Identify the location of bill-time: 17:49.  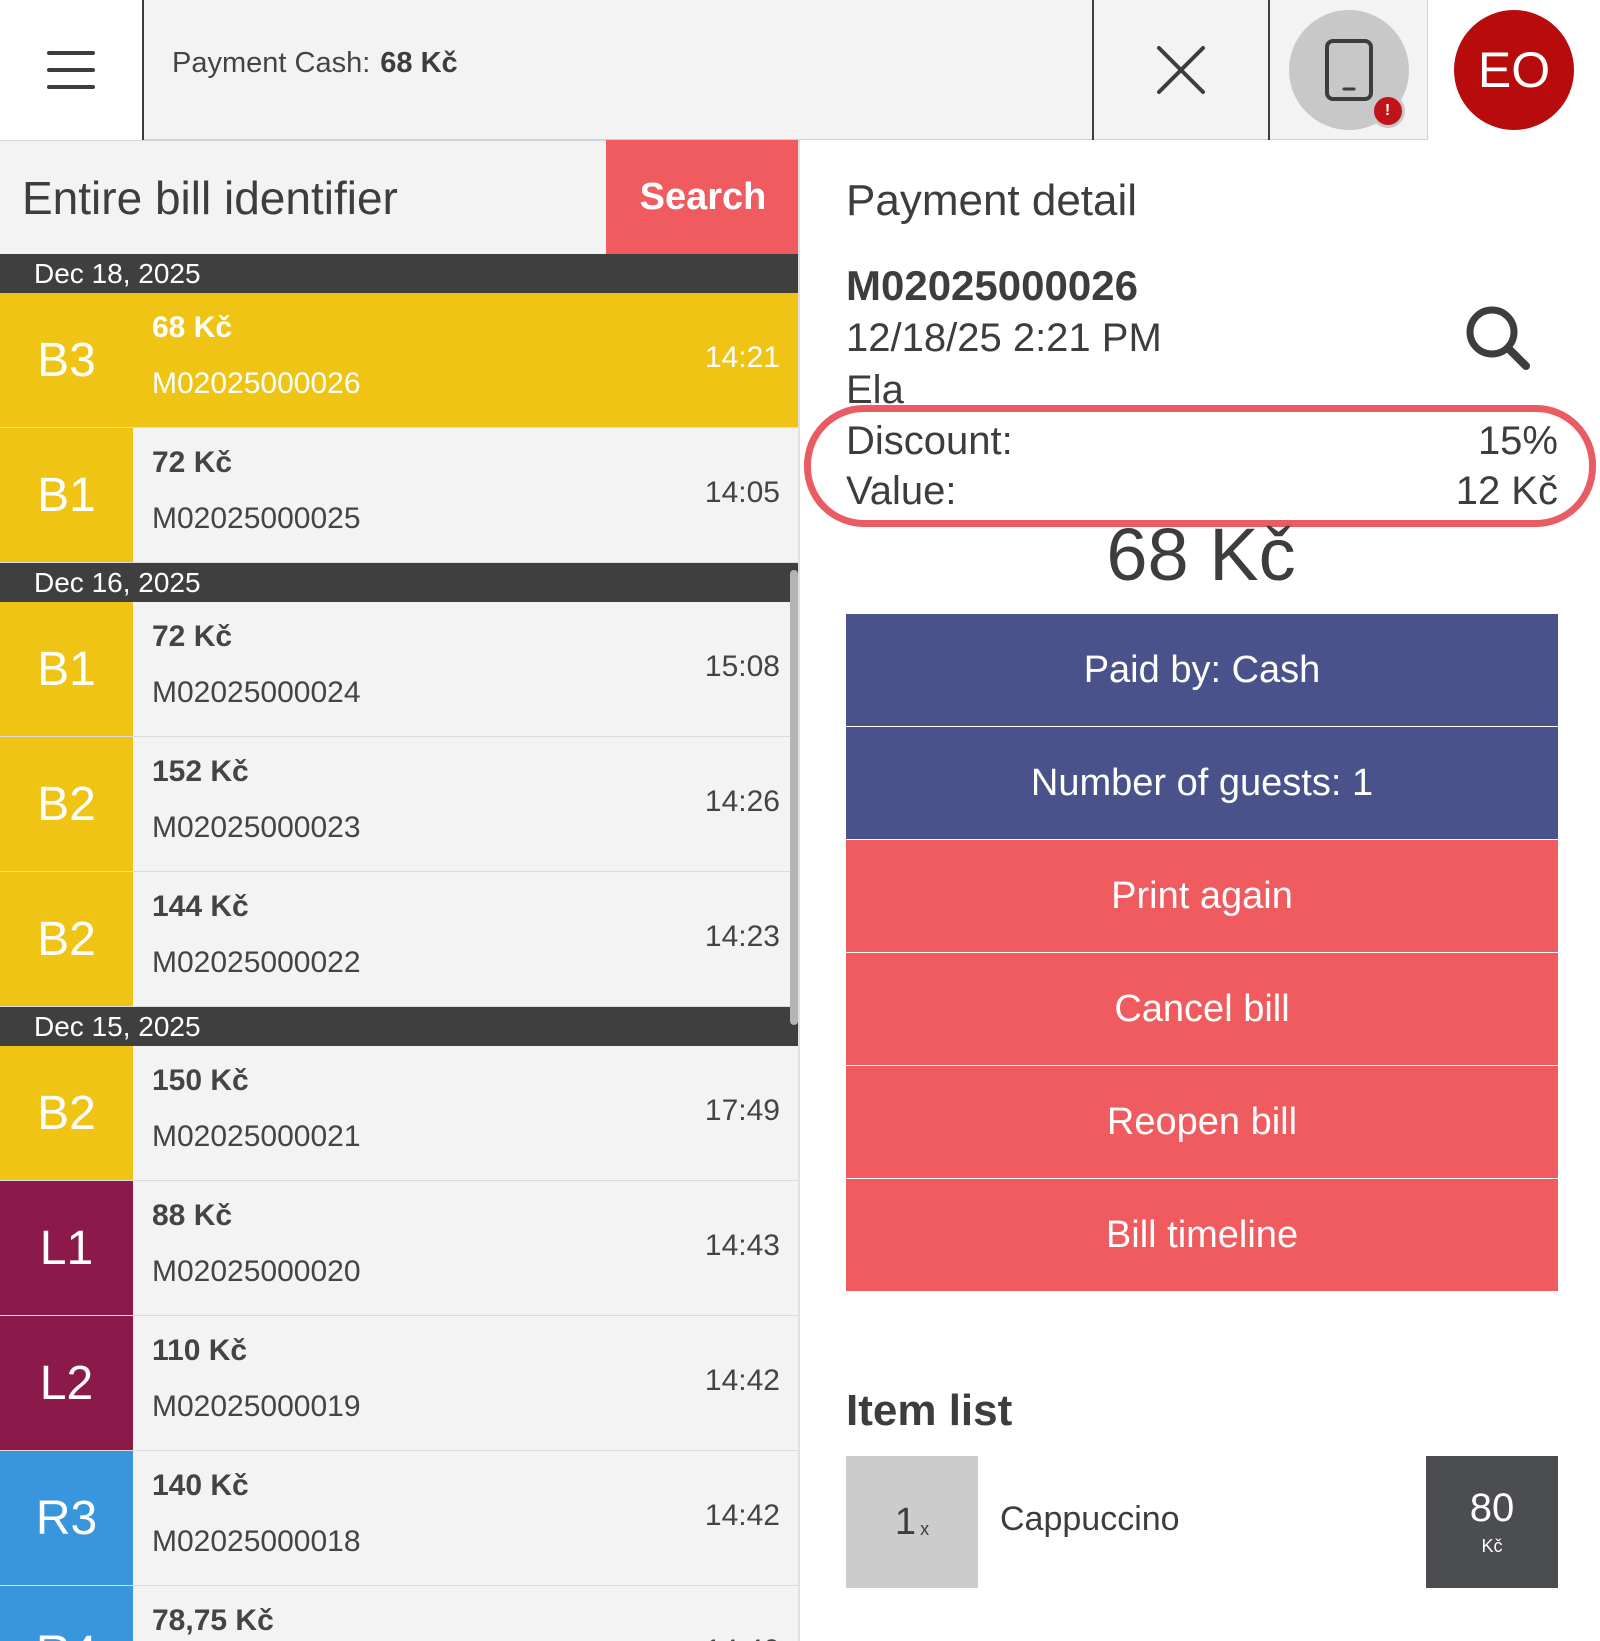
(742, 1110).